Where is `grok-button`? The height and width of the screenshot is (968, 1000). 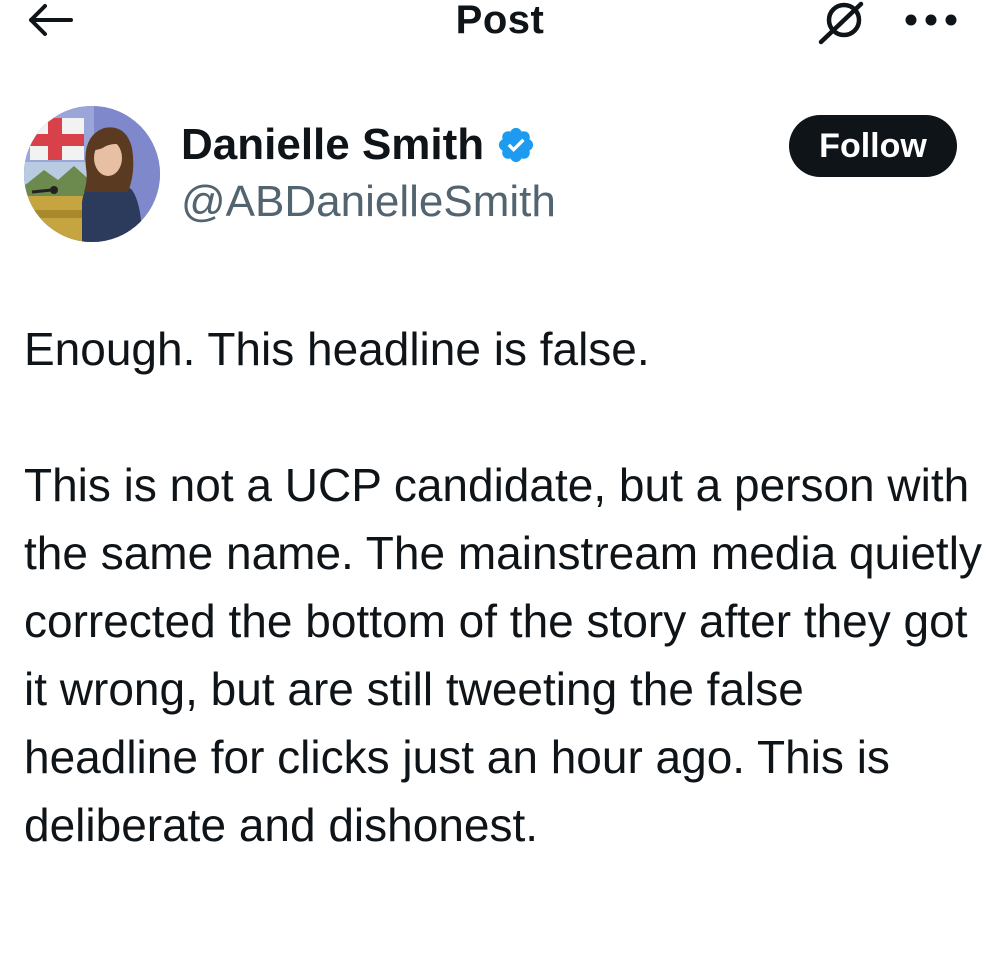 grok-button is located at coordinates (843, 23).